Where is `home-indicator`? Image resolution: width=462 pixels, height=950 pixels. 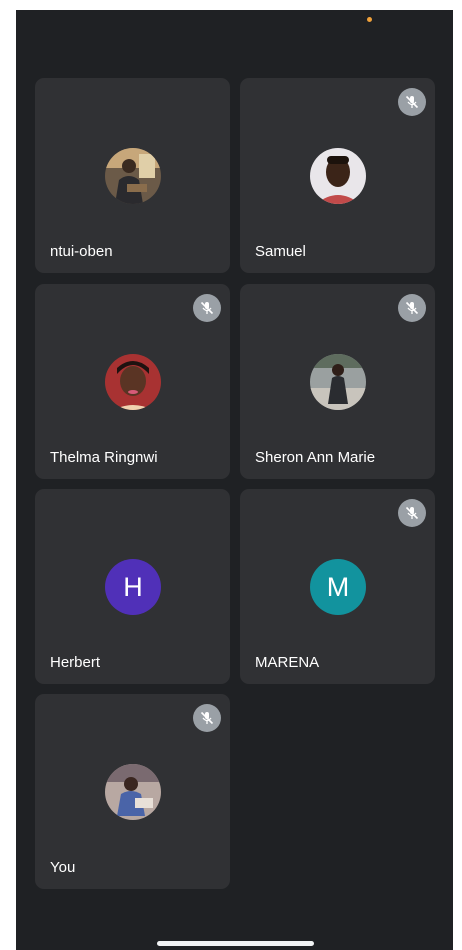 home-indicator is located at coordinates (235, 943).